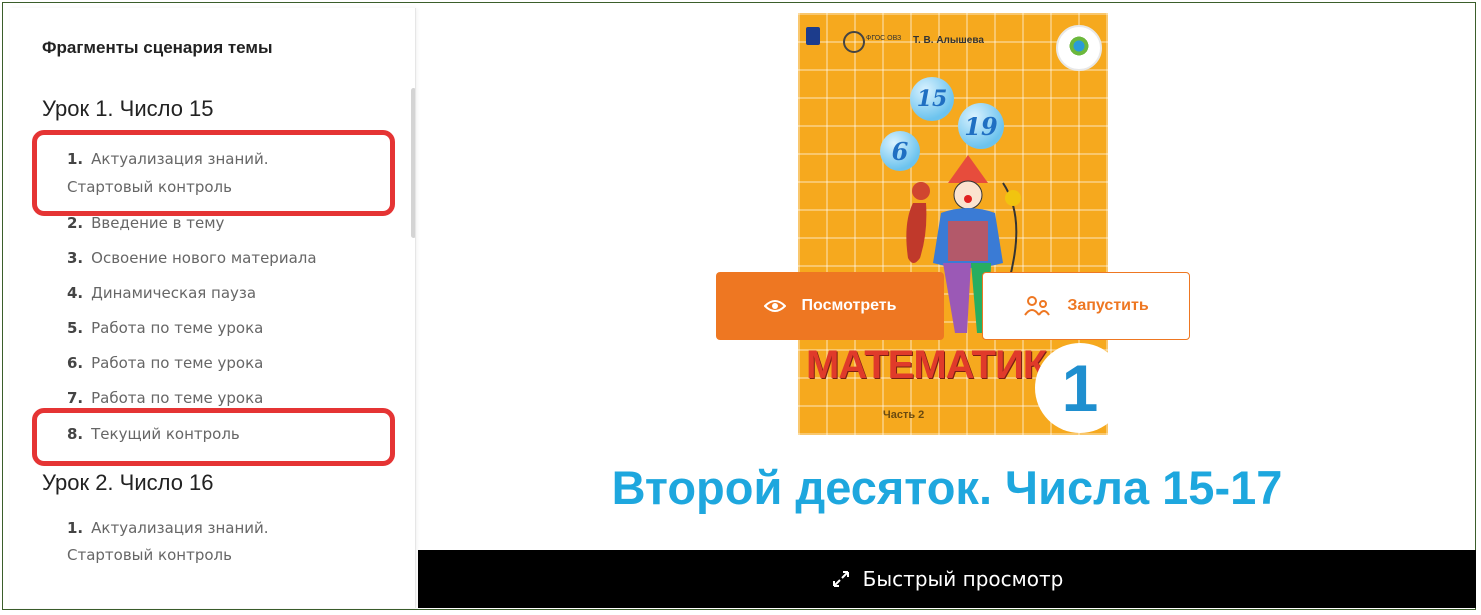 The width and height of the screenshot is (1481, 615). I want to click on lesson-1-item-3: 3. Освоение нового материала, so click(192, 258).